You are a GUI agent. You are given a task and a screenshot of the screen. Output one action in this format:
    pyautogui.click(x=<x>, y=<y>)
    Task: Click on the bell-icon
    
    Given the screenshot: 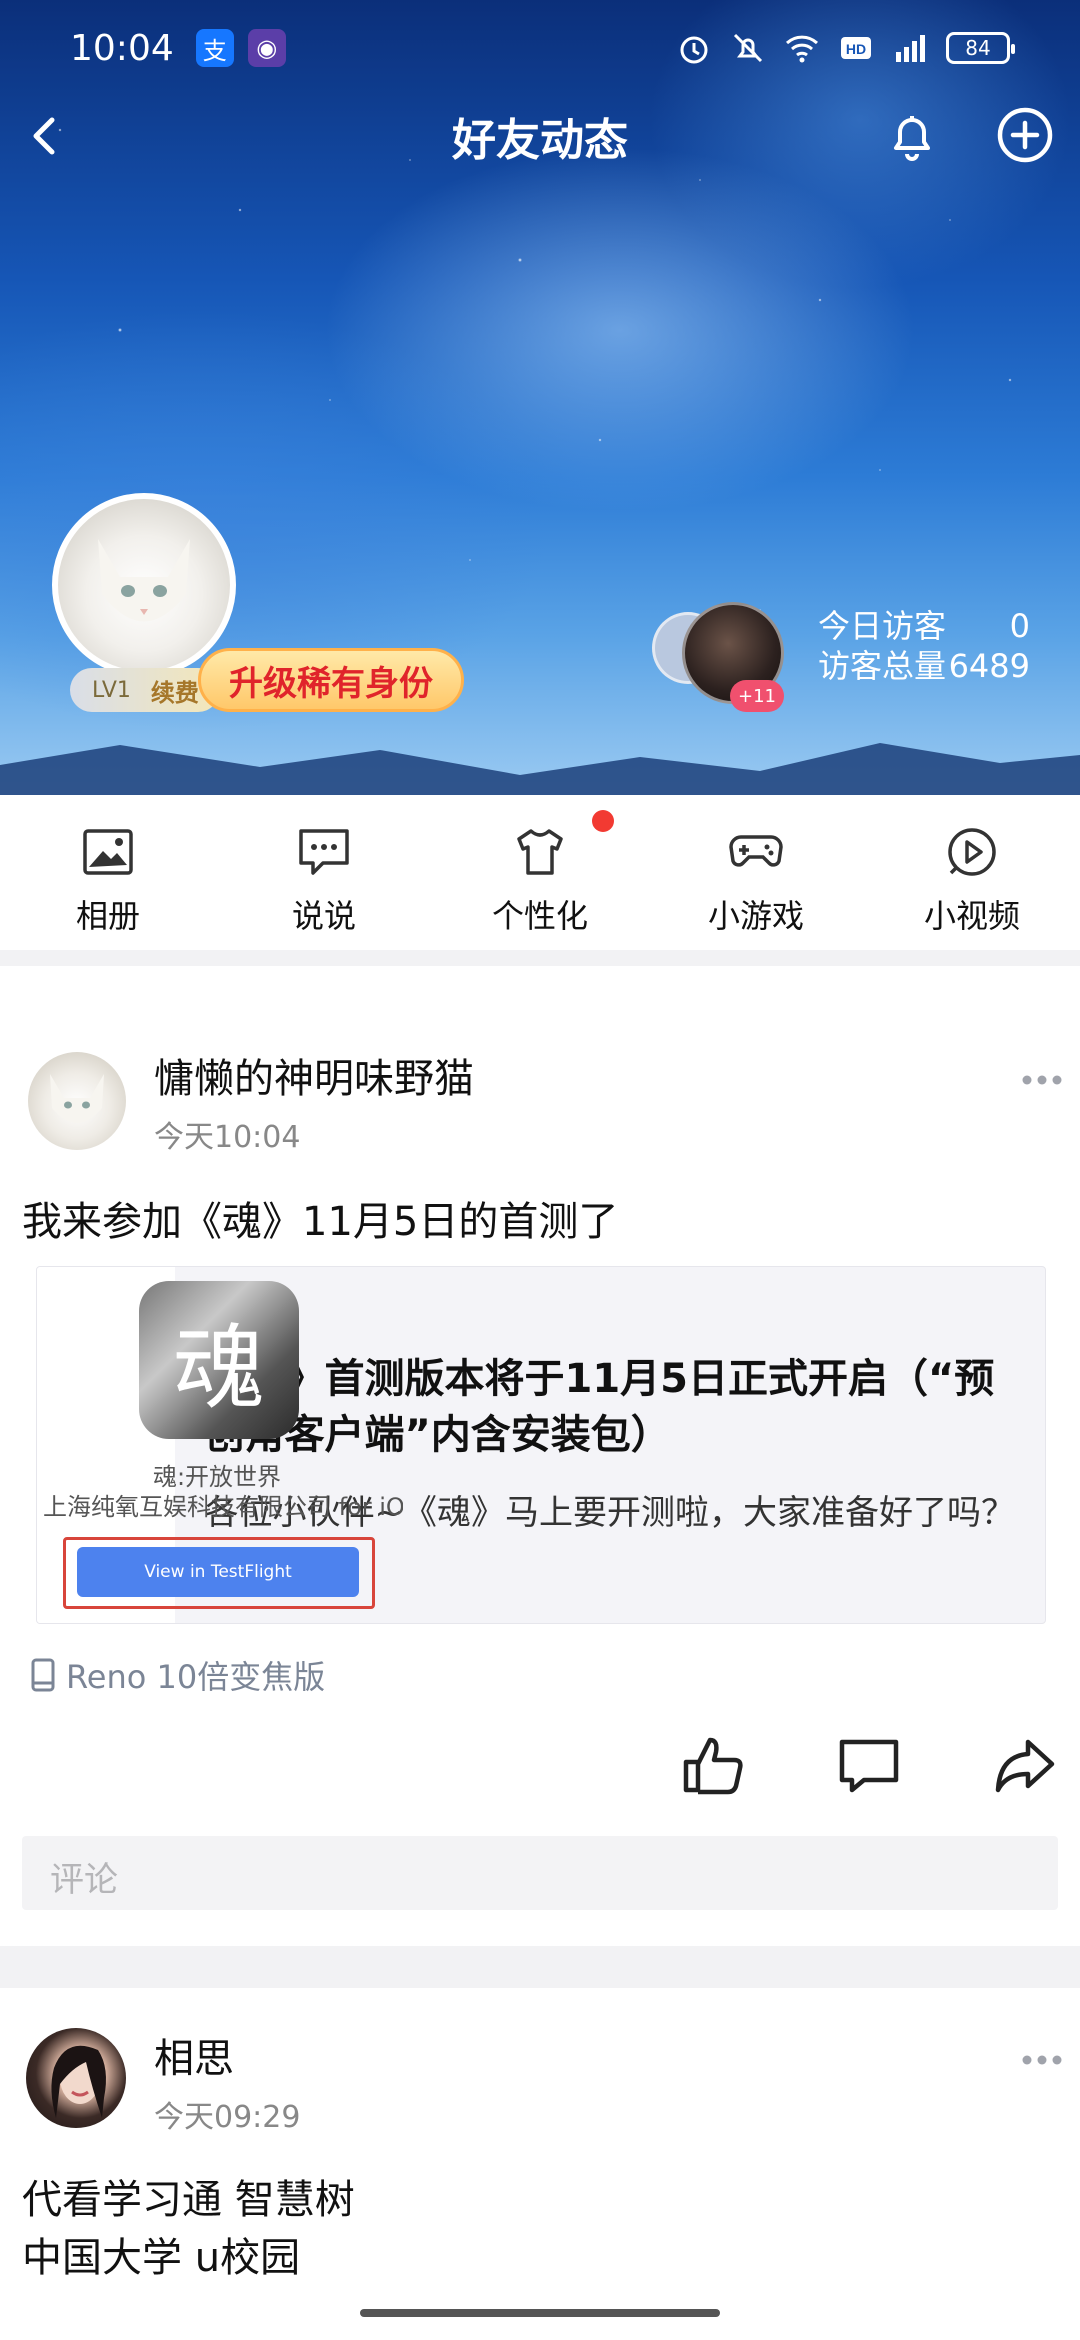 What is the action you would take?
    pyautogui.click(x=912, y=136)
    